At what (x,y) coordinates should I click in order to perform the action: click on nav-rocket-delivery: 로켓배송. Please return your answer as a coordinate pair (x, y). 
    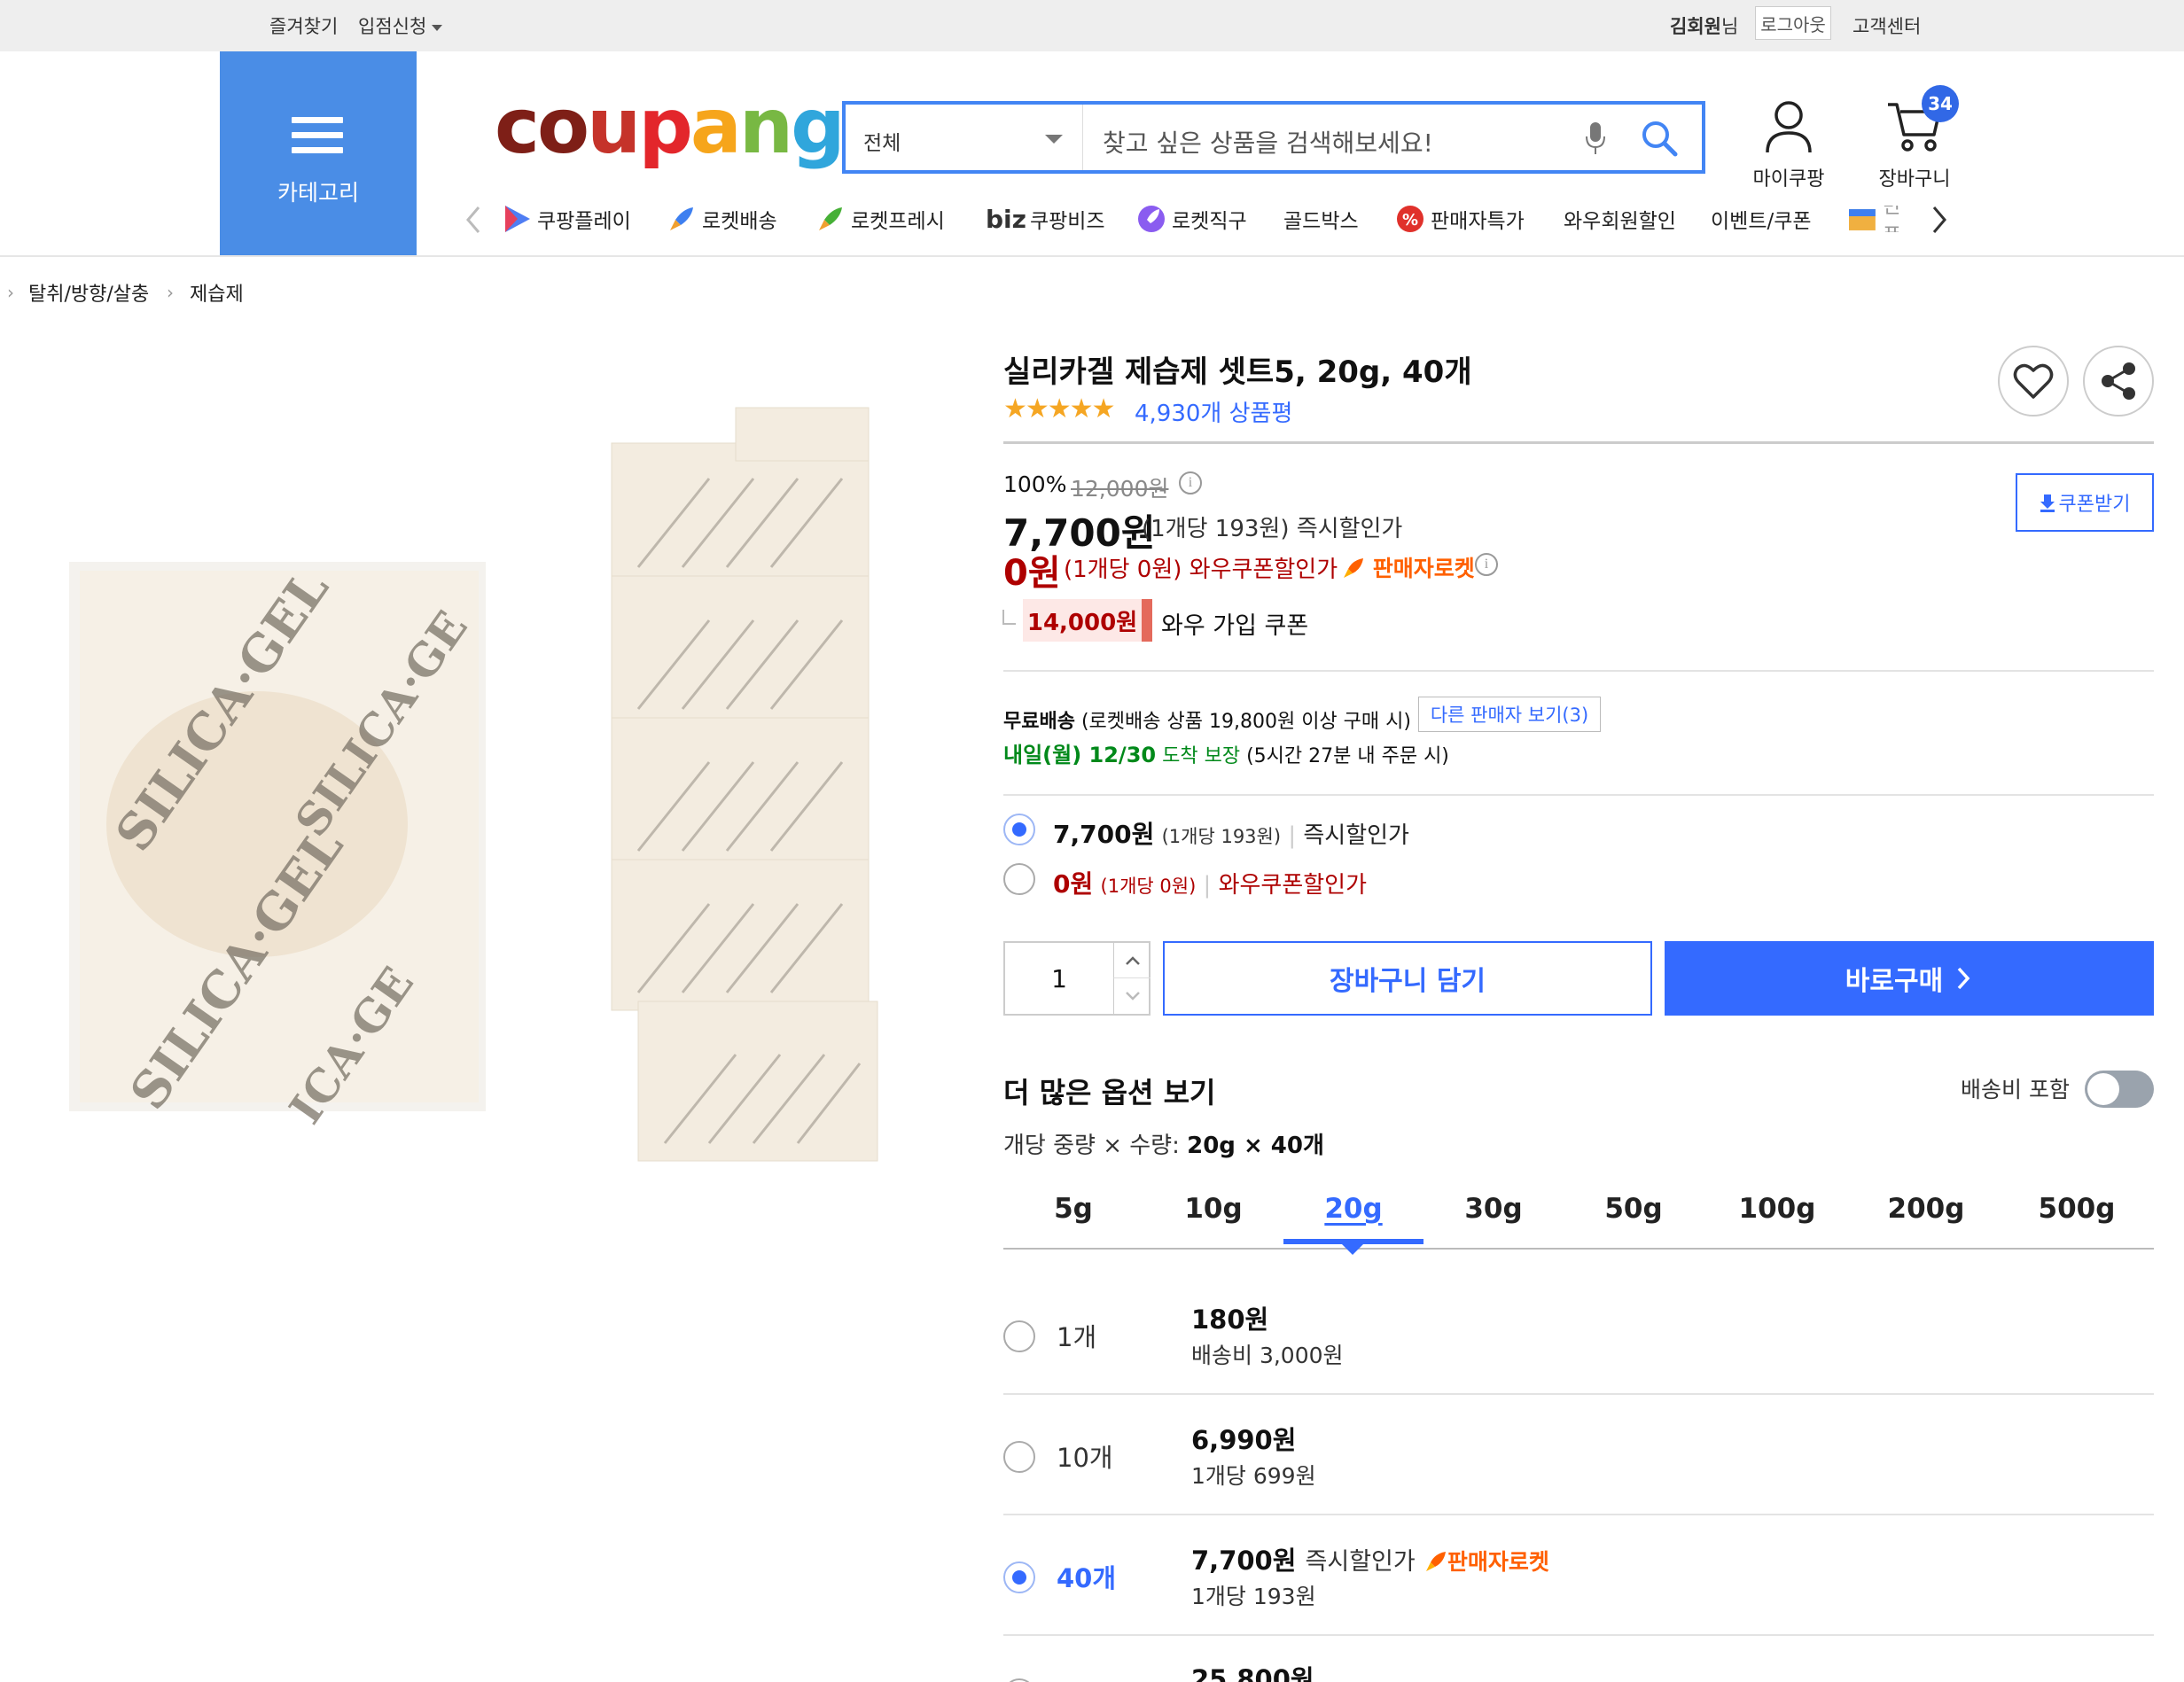
    Looking at the image, I should click on (722, 219).